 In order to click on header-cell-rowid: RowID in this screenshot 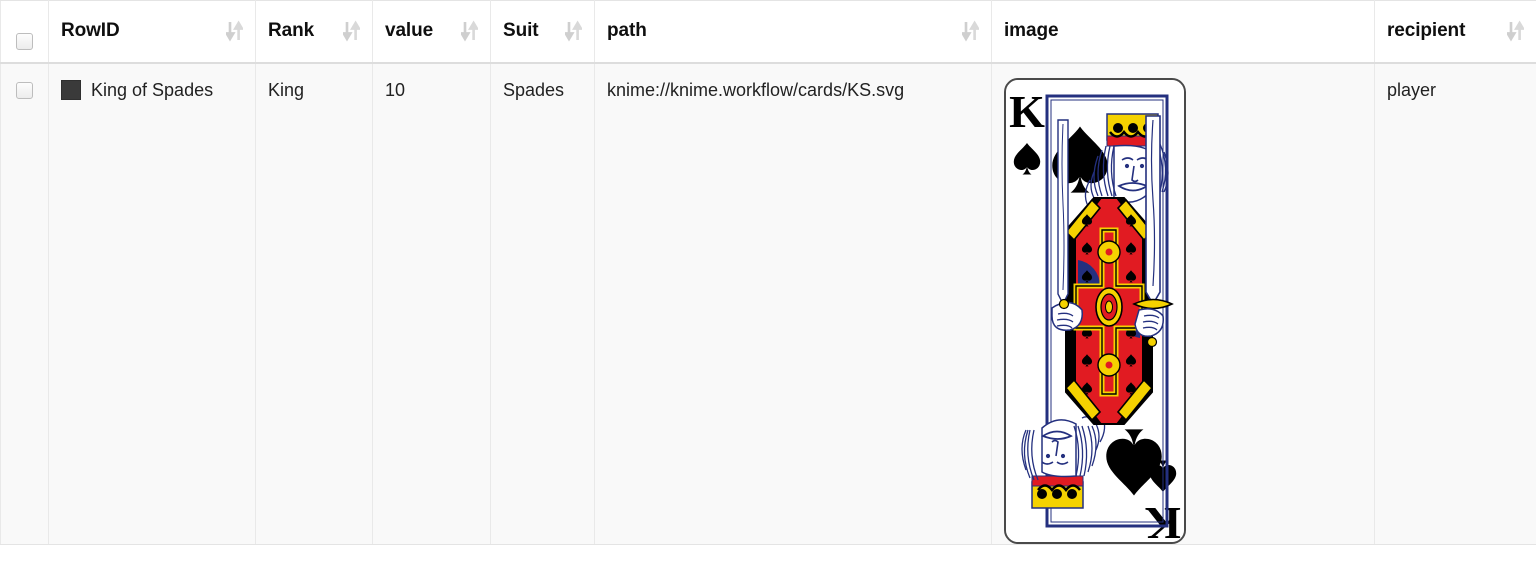, I will do `click(152, 32)`.